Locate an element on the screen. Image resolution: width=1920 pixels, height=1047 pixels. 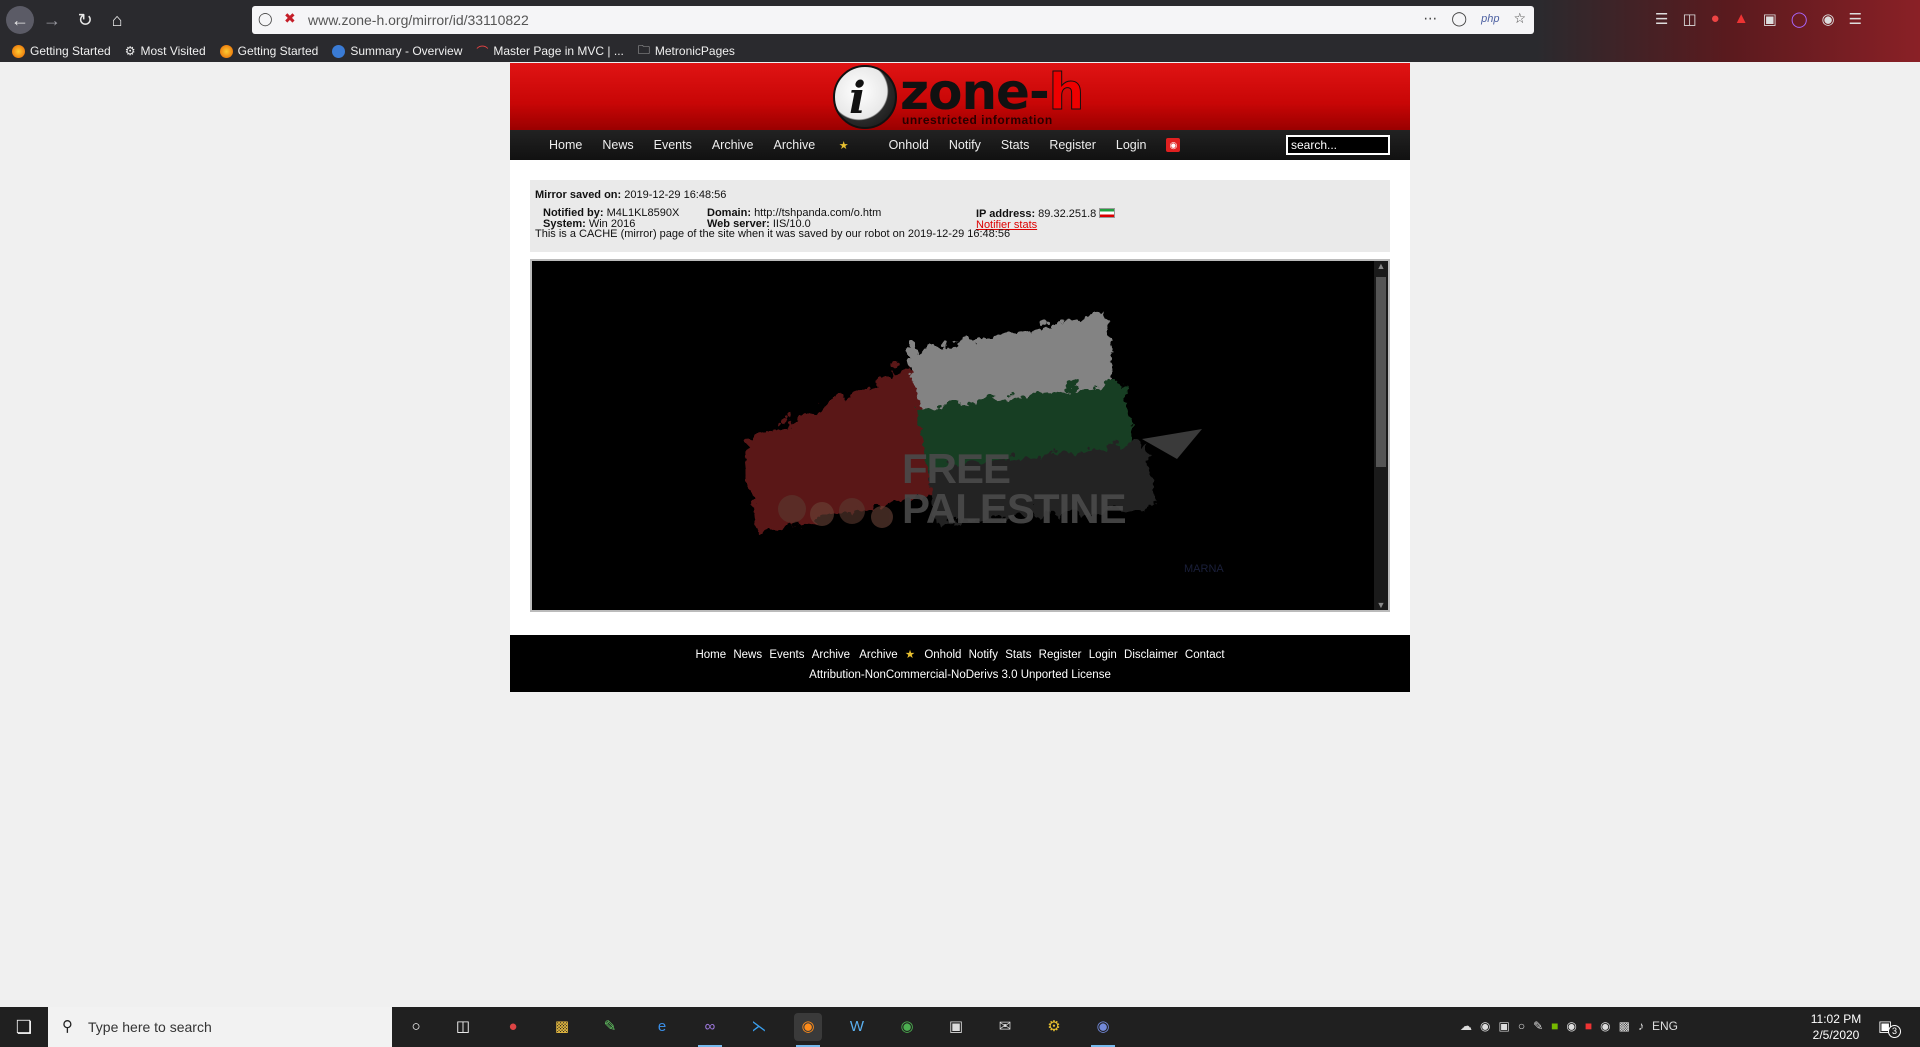
edge-icon: e is located at coordinates (662, 1027).